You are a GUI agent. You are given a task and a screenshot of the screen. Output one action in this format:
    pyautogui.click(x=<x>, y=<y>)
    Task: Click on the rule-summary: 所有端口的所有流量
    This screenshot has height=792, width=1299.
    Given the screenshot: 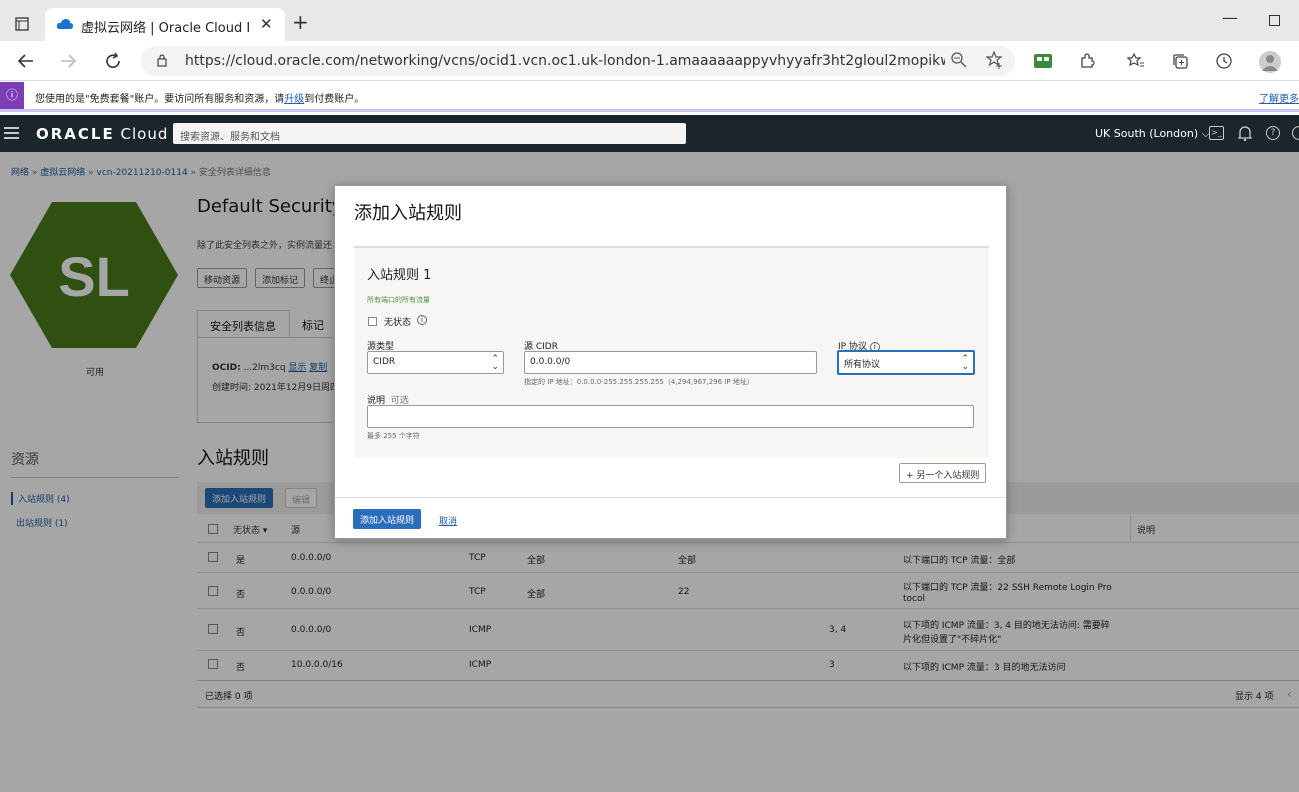 What is the action you would take?
    pyautogui.click(x=398, y=300)
    